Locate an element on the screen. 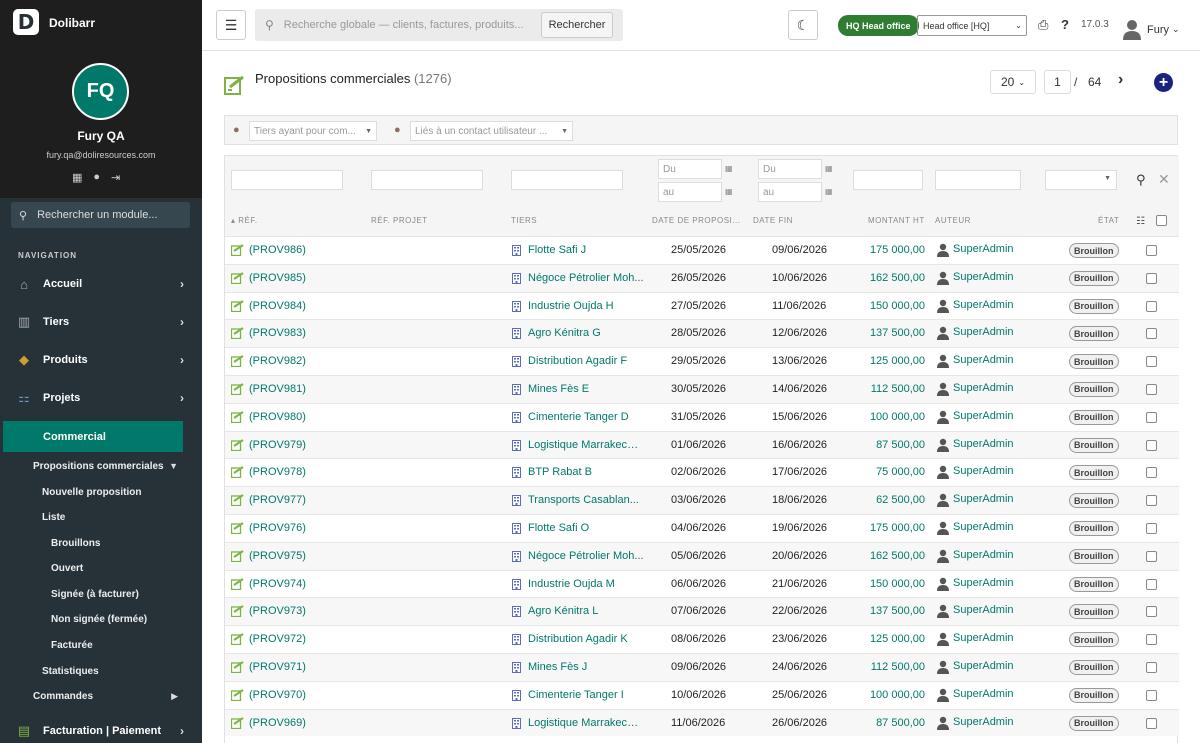 The height and width of the screenshot is (743, 1200). search-icon: ⚲ is located at coordinates (1141, 180).